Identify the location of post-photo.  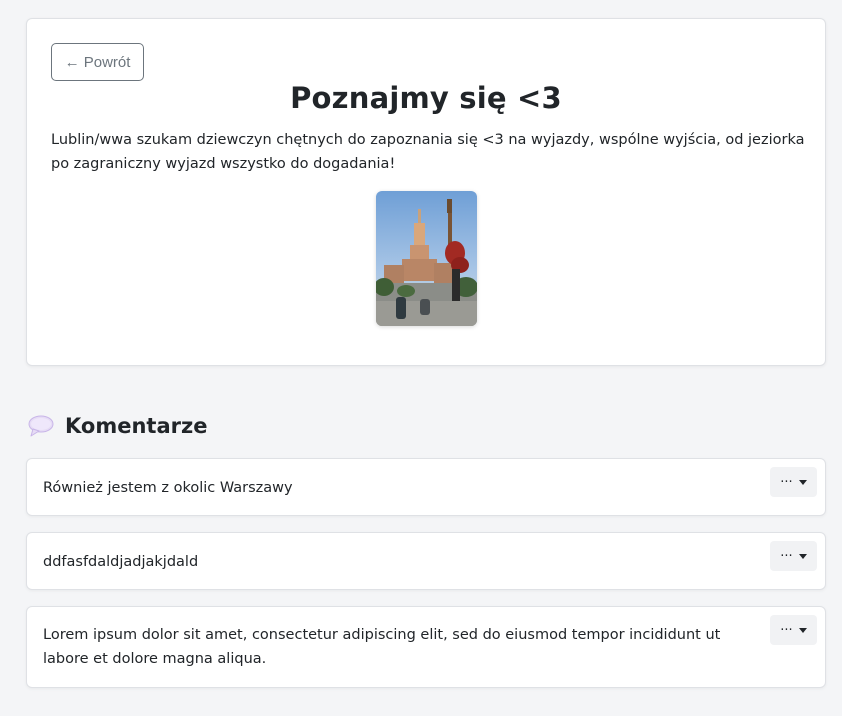
(426, 258).